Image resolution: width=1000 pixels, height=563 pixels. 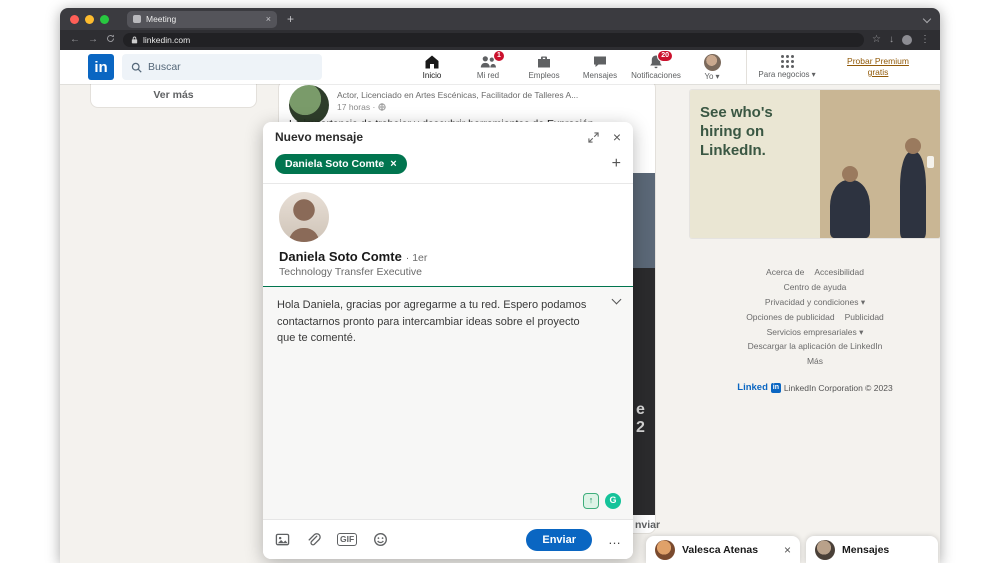 I want to click on nav-notificaciones: 20 Notificaciones, so click(x=656, y=65).